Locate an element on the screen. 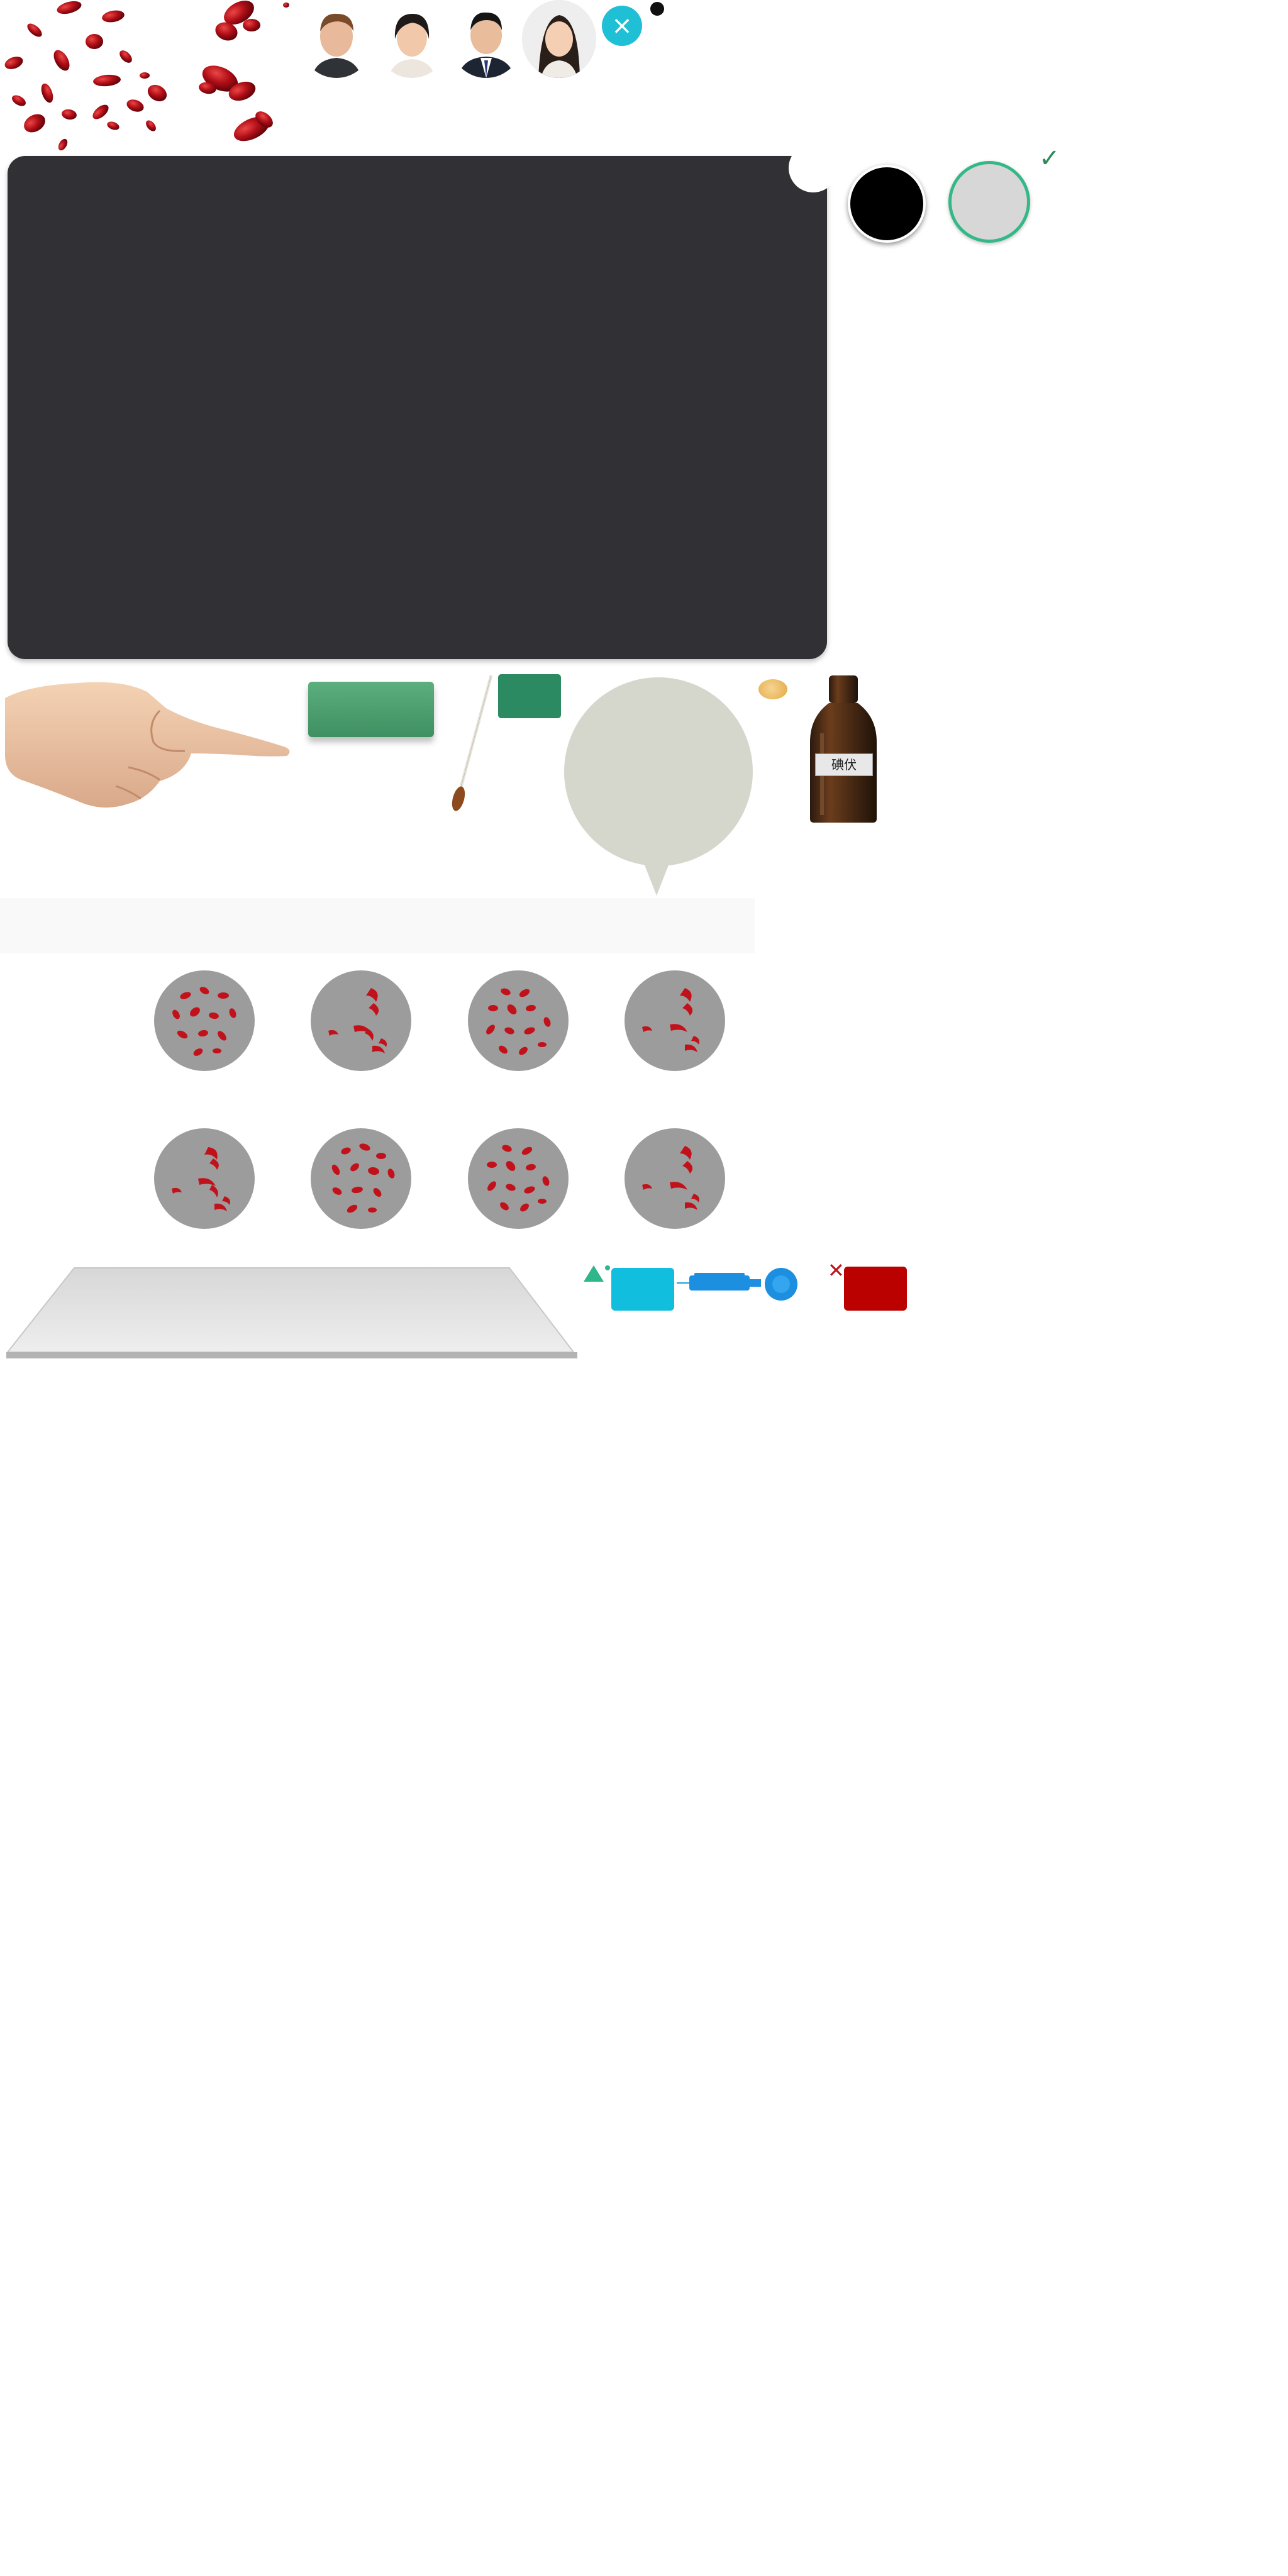 Image resolution: width=1288 pixels, height=2576 pixels. small-dot-icon is located at coordinates (607, 1267).